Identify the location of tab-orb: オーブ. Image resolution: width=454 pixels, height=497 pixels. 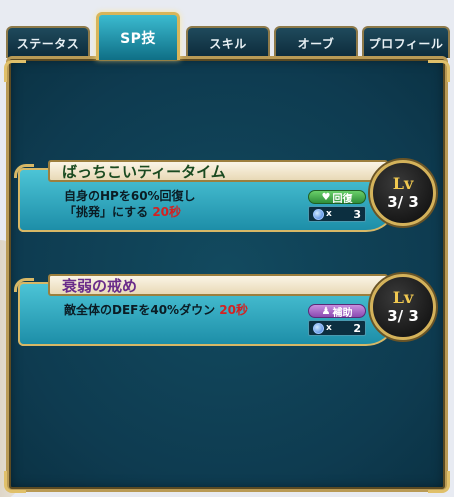
(316, 42).